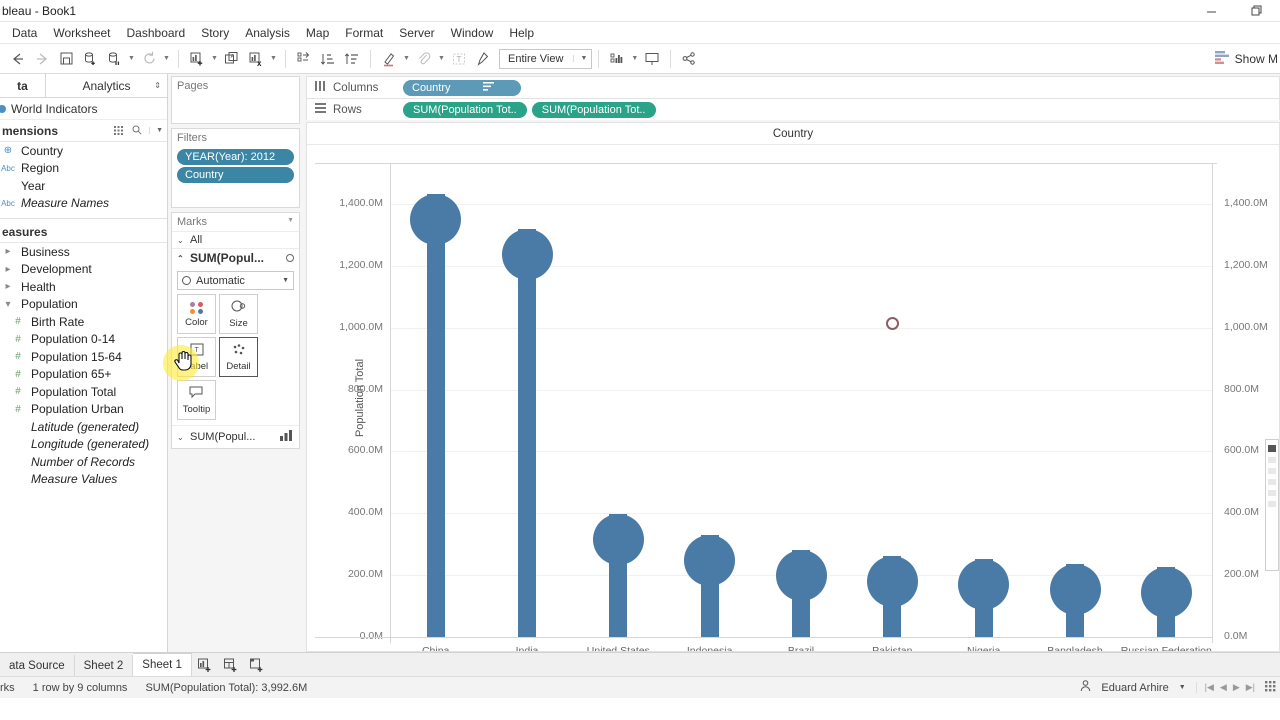 This screenshot has height=720, width=1280. I want to click on filter-pill-year: YEAR(Year): 2012, so click(235, 157).